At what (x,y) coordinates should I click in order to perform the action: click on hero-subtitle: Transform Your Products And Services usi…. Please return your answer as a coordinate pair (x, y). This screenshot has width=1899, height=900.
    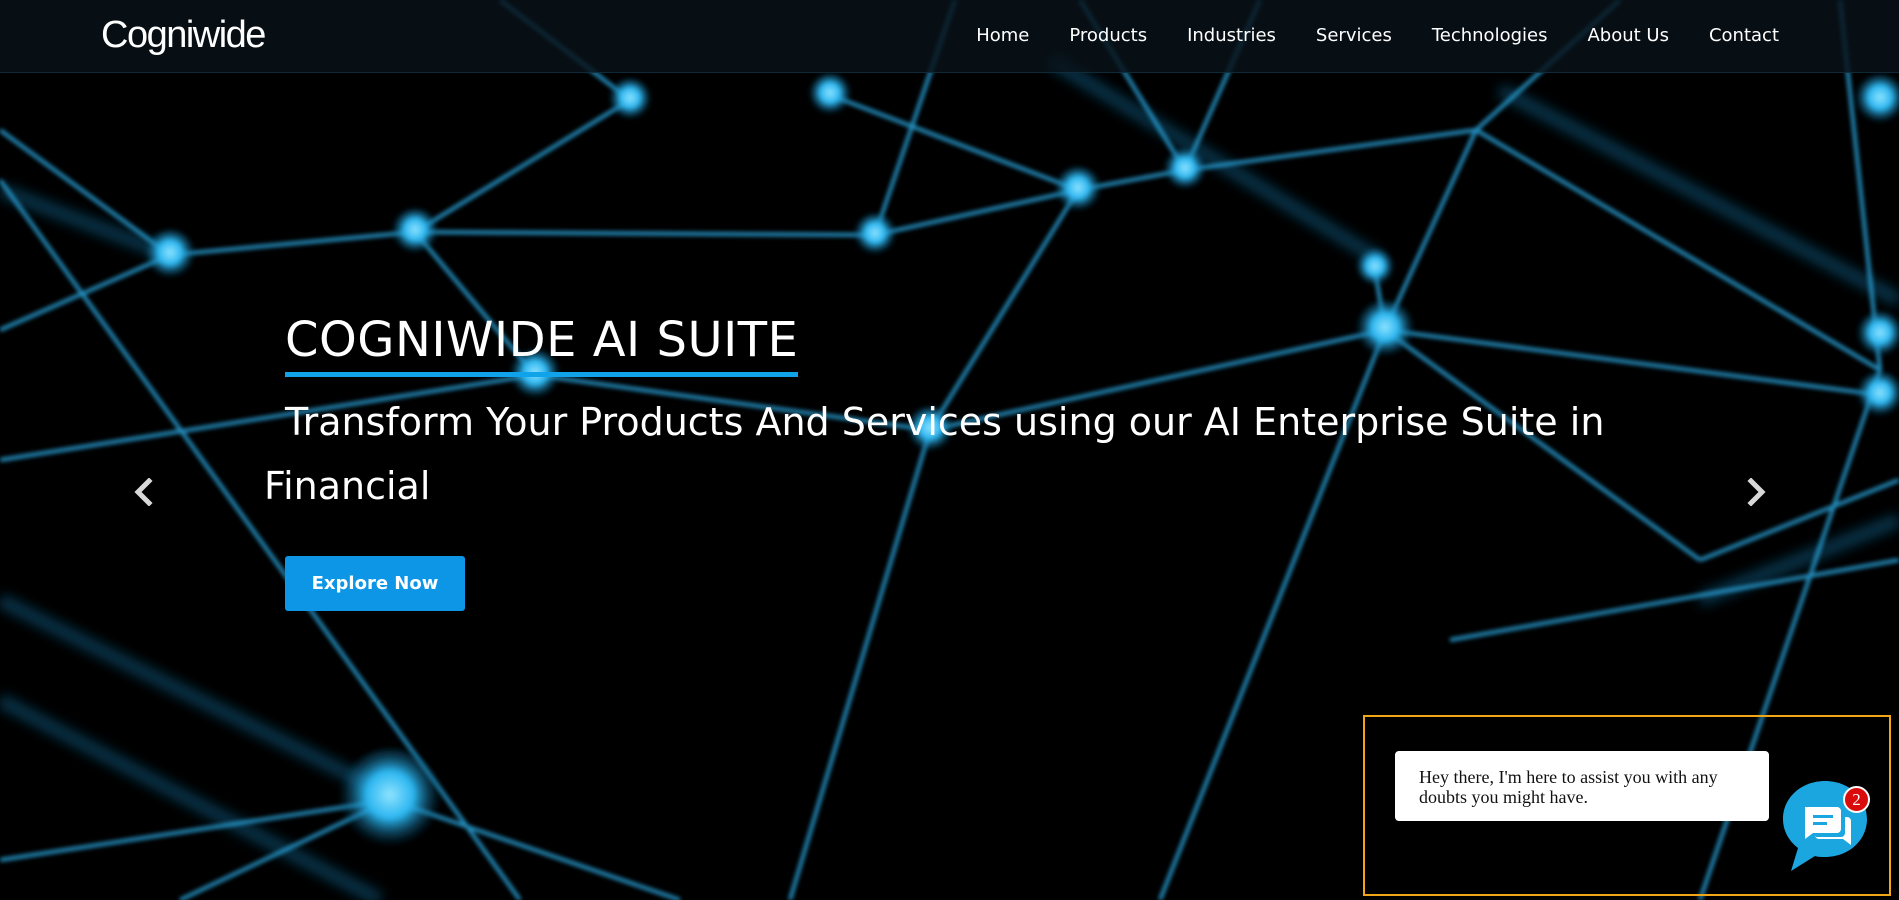
    Looking at the image, I should click on (934, 454).